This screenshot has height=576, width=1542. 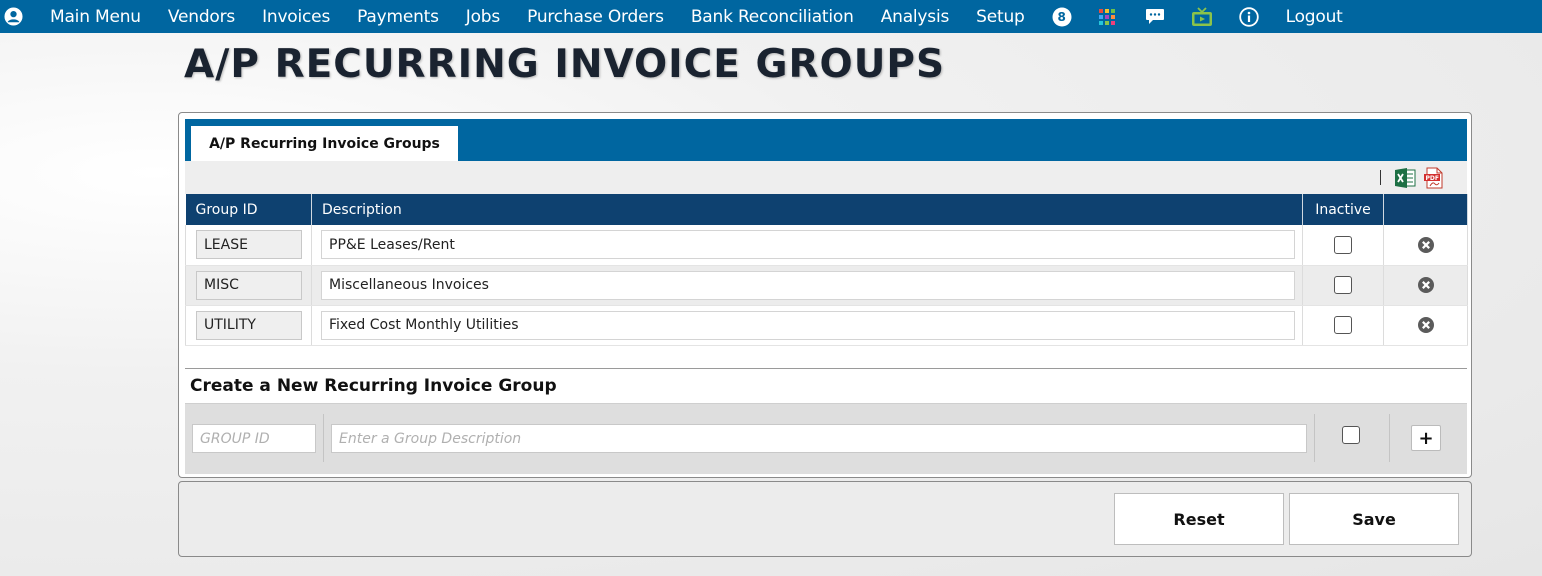 I want to click on new-group-heading: Create a New Recurring Invoice Group, so click(x=826, y=386).